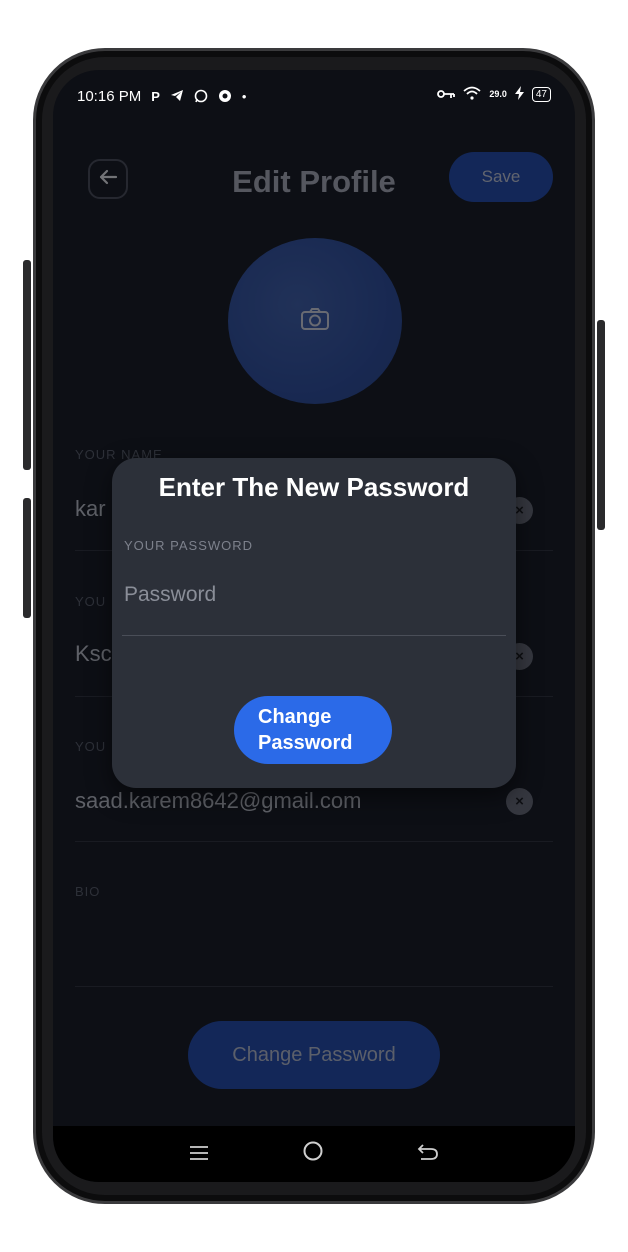 This screenshot has height=1252, width=628. Describe the element at coordinates (446, 94) in the screenshot. I see `vpn-key-icon` at that location.